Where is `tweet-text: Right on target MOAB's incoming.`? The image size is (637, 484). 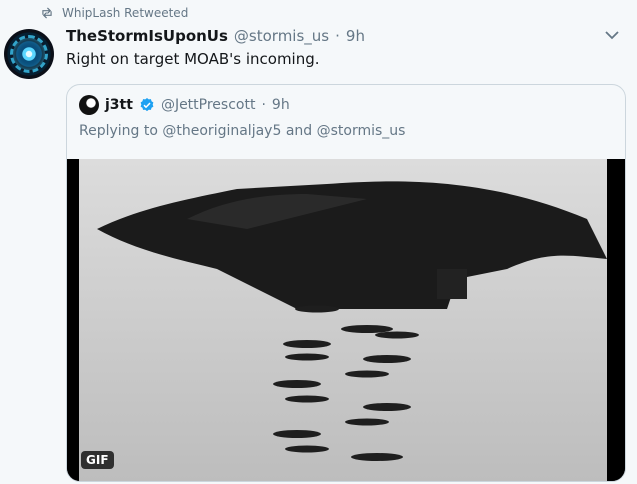
tweet-text: Right on target MOAB's incoming. is located at coordinates (193, 59).